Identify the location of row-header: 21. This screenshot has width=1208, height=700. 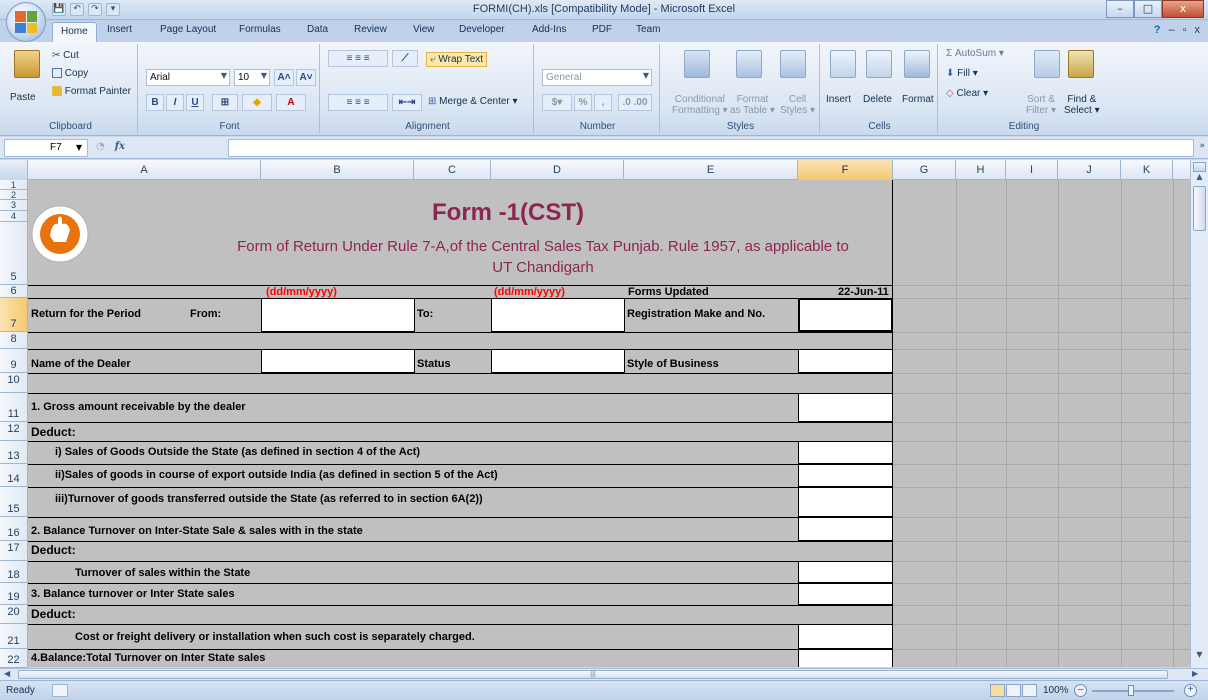
(14, 636).